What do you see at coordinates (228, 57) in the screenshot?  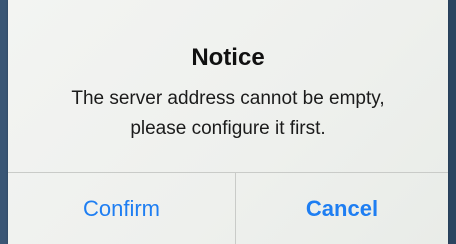 I see `dialog-title: Notice` at bounding box center [228, 57].